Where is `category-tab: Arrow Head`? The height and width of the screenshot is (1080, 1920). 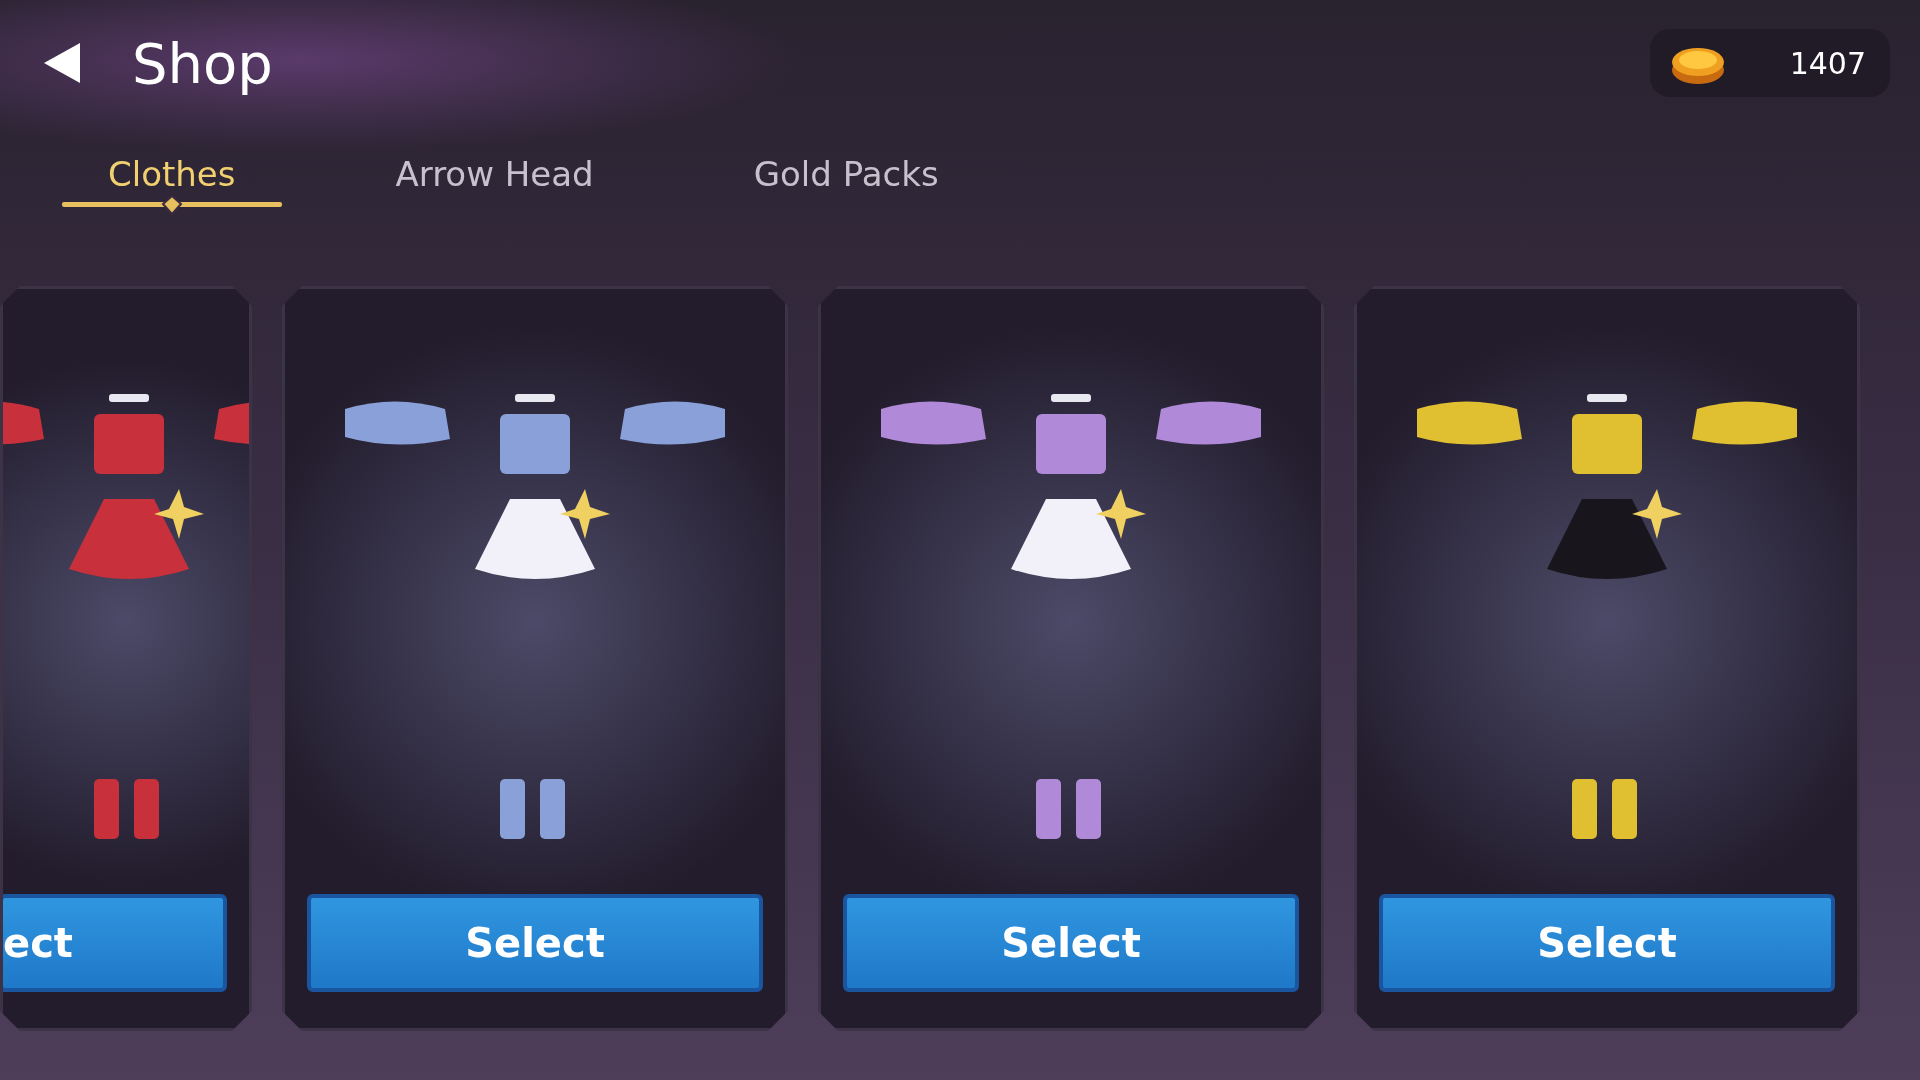
category-tab: Arrow Head is located at coordinates (494, 174).